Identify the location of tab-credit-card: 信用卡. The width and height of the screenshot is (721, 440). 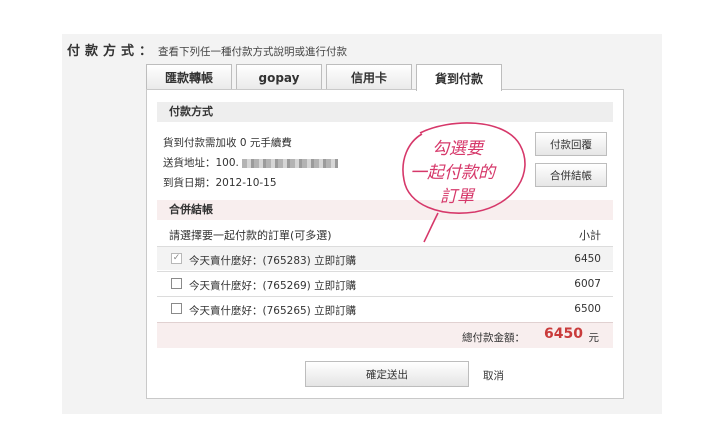
(369, 77).